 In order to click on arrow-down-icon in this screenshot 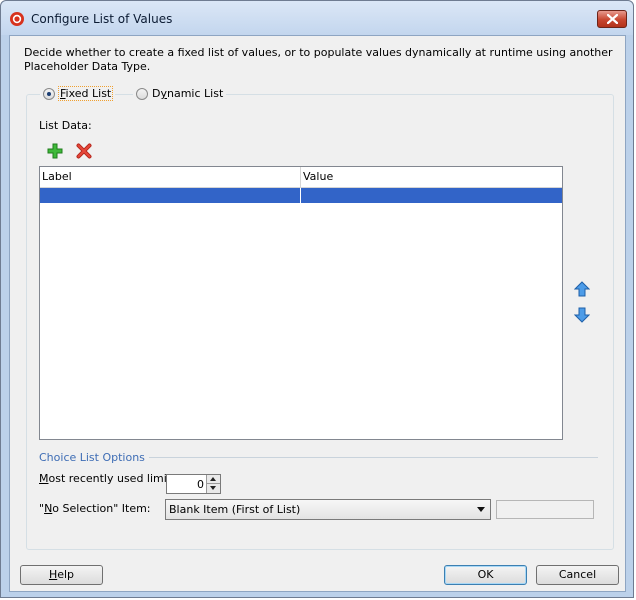, I will do `click(582, 315)`.